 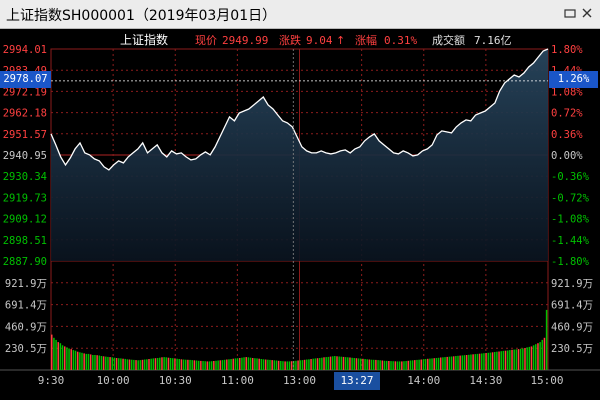 What do you see at coordinates (245, 40) in the screenshot?
I see `info-price-value: 2949.99` at bounding box center [245, 40].